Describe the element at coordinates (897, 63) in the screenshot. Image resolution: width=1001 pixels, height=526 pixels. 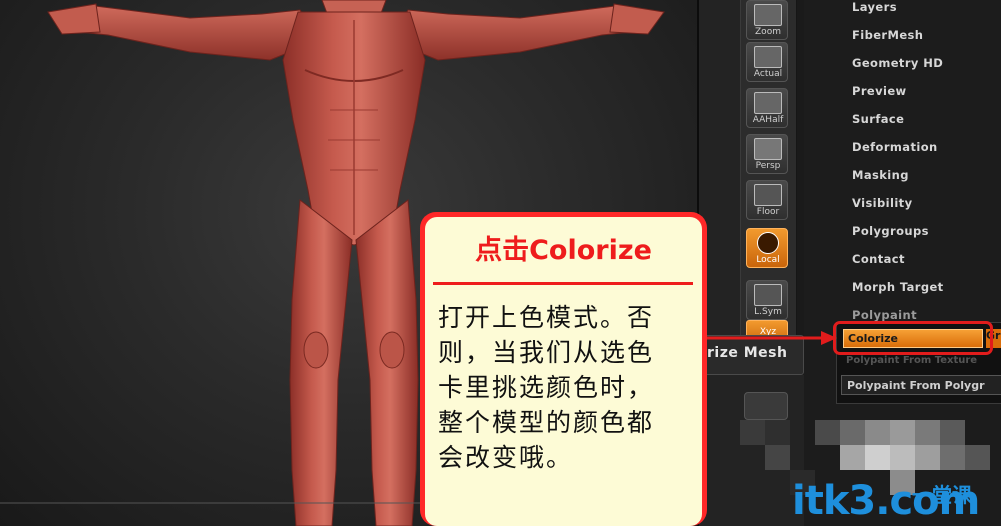
I see `menu-item-geometry-hd: Geometry HD` at that location.